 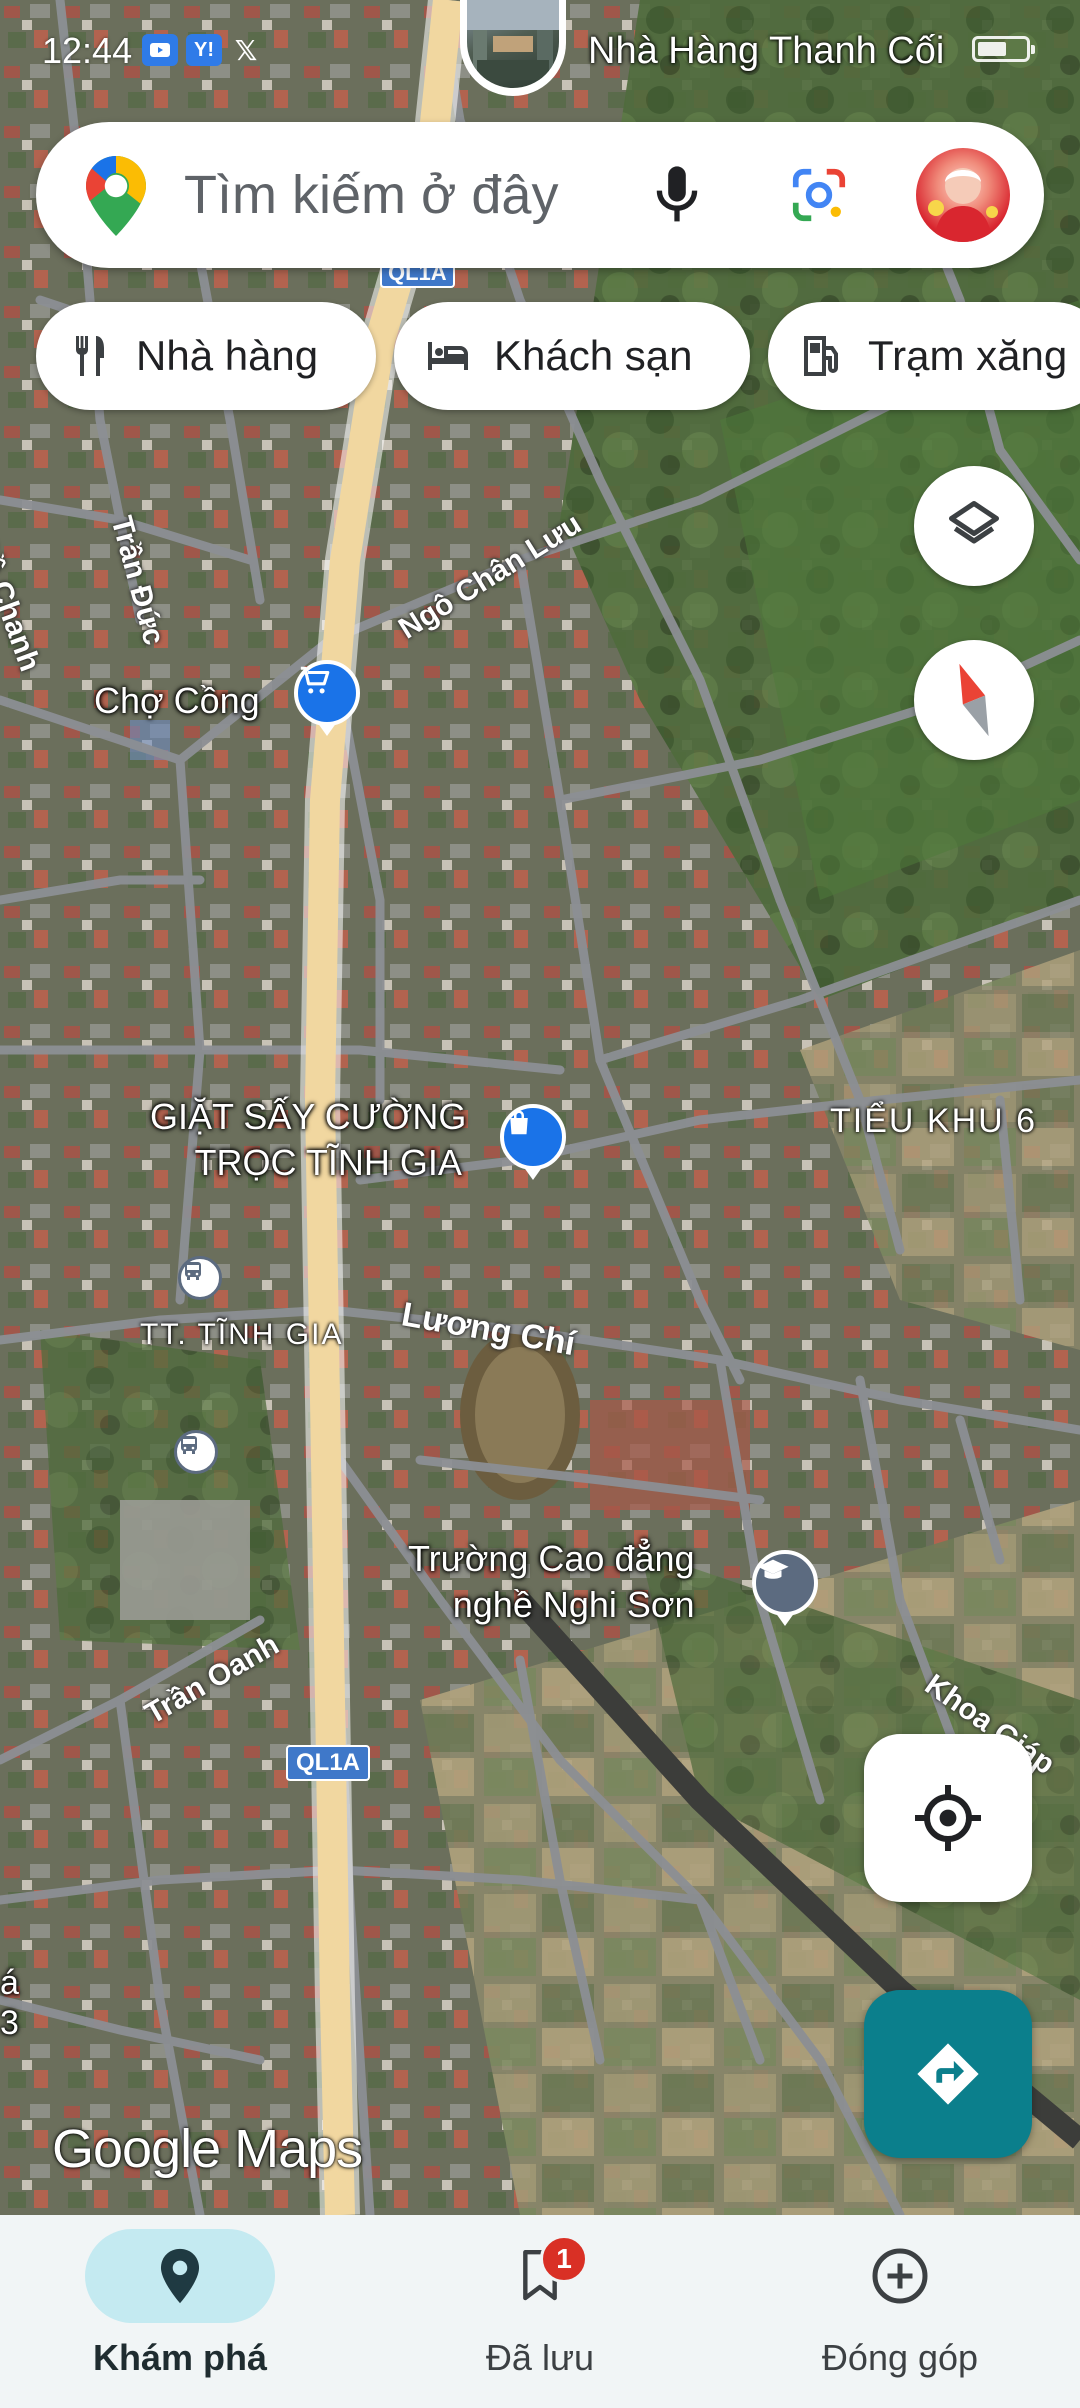 What do you see at coordinates (513, 40) in the screenshot?
I see `restaurant-photo-image` at bounding box center [513, 40].